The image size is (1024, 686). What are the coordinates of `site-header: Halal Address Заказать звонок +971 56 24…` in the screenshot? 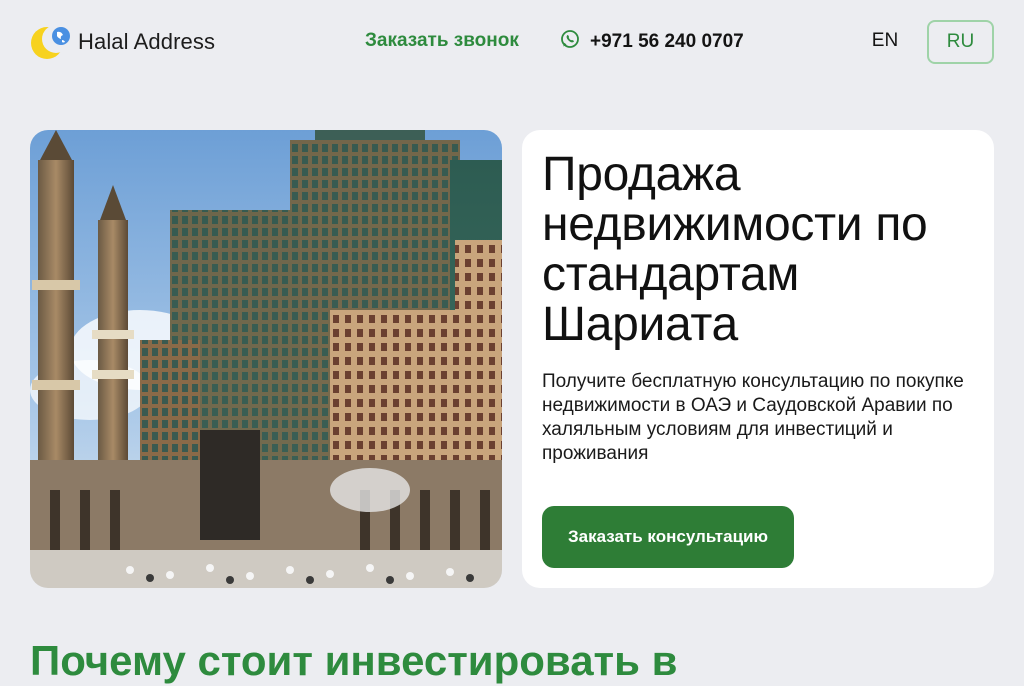 It's located at (512, 42).